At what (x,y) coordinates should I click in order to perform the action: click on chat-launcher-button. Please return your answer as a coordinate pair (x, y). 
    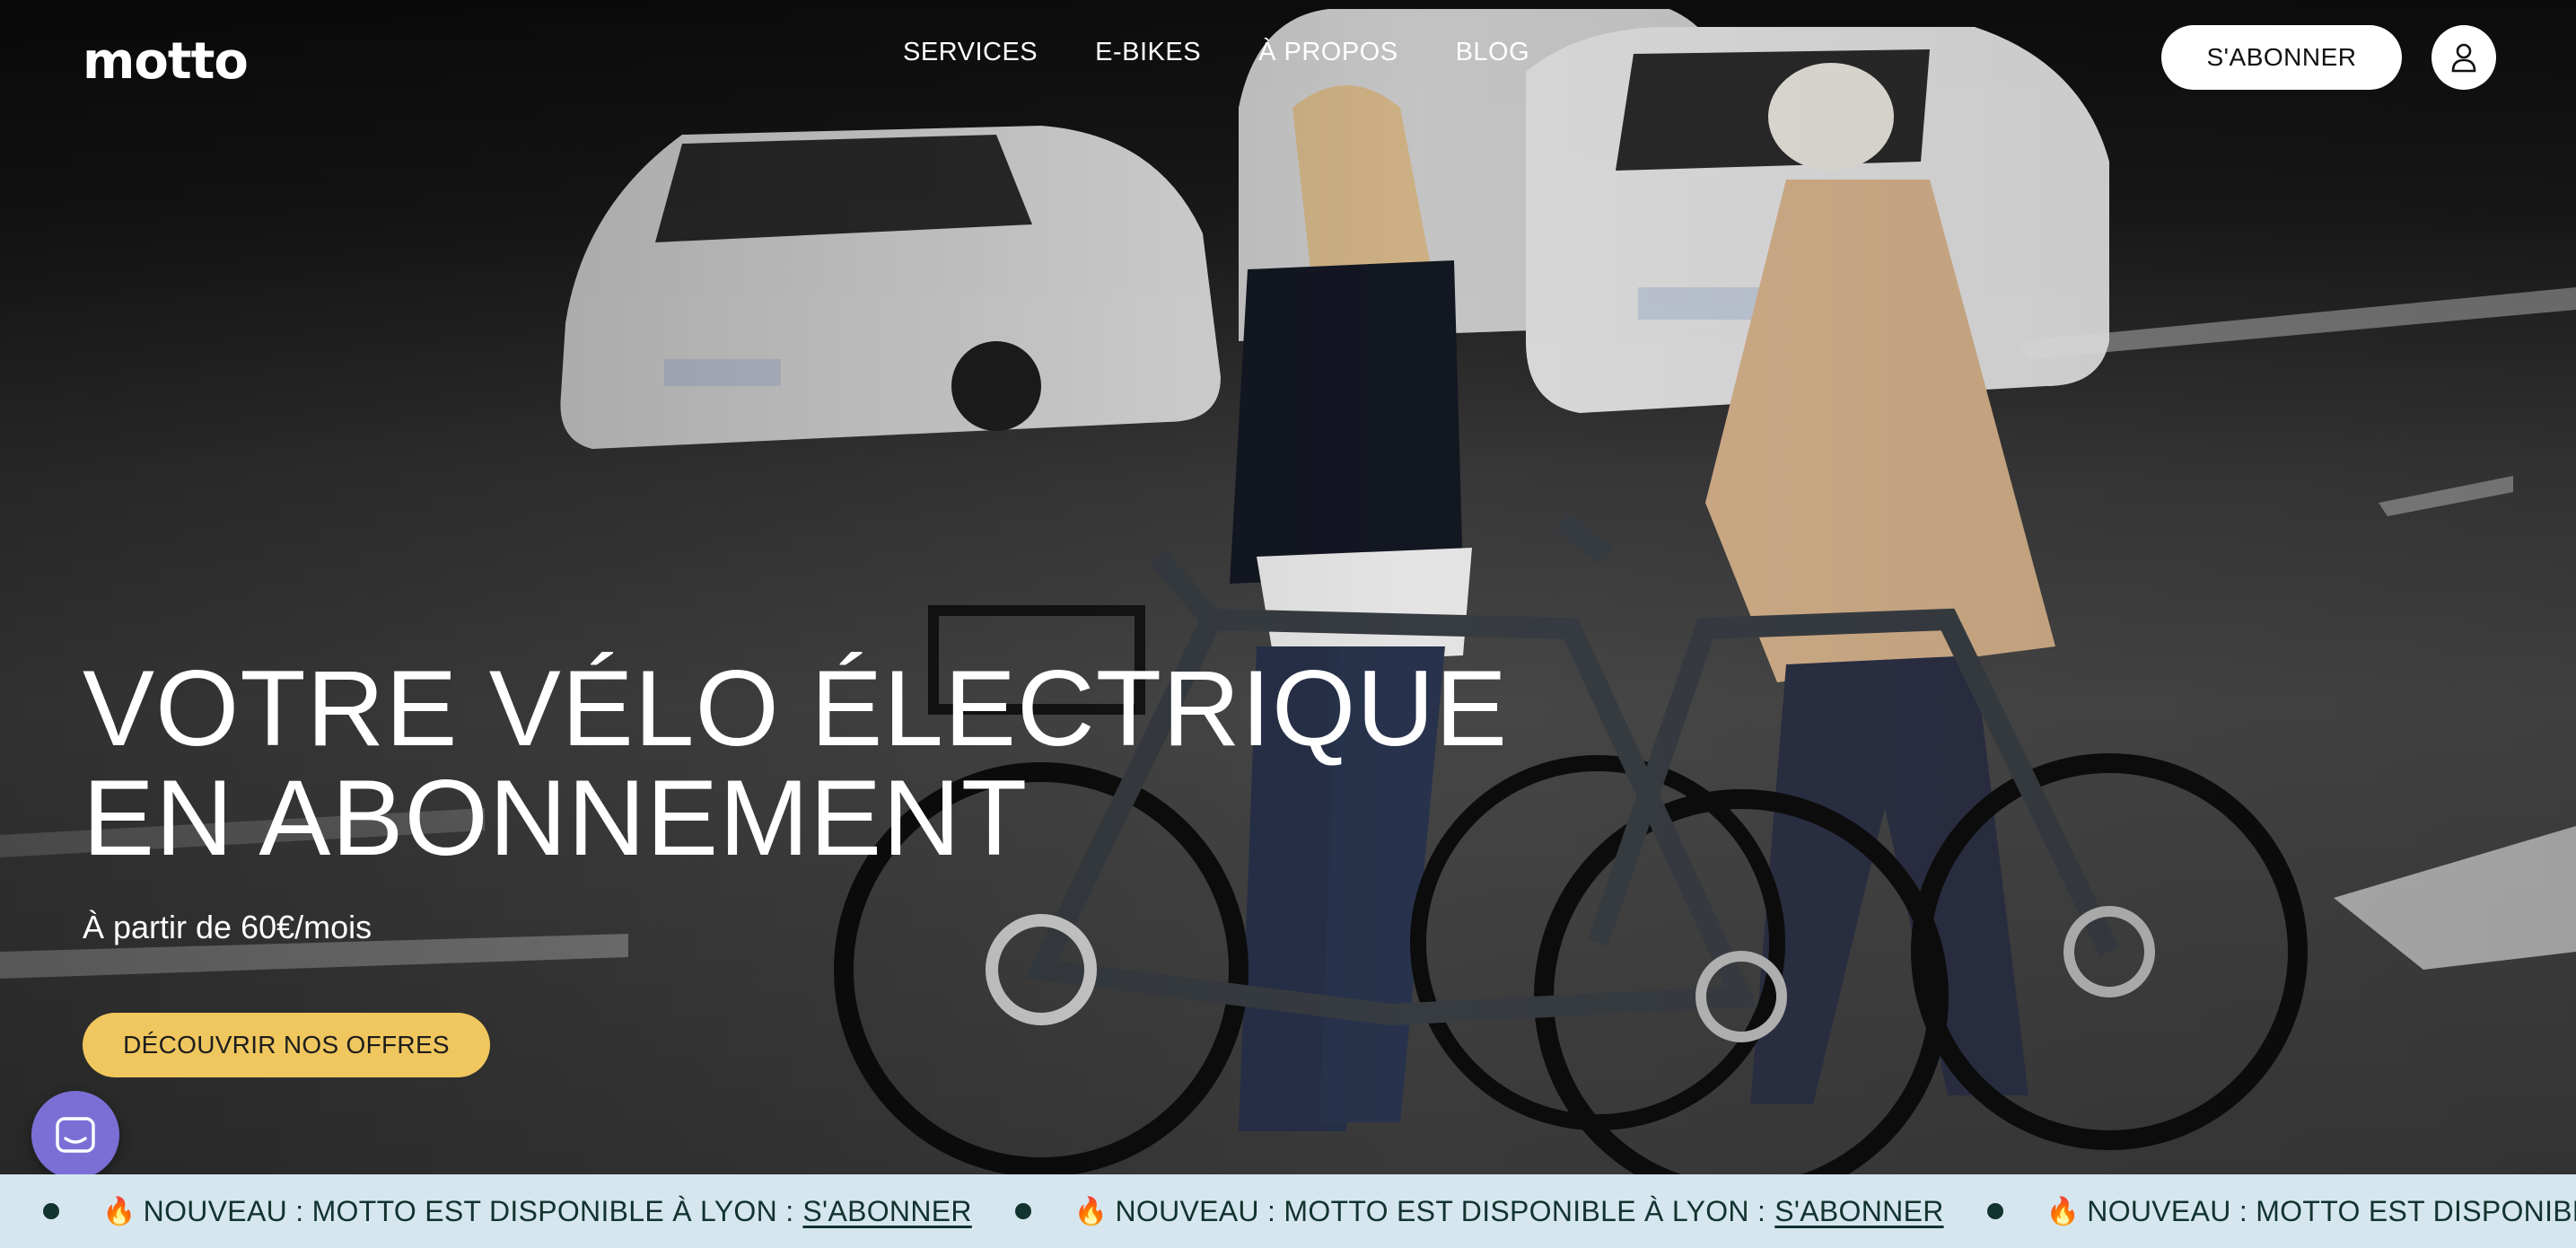
    Looking at the image, I should click on (75, 1135).